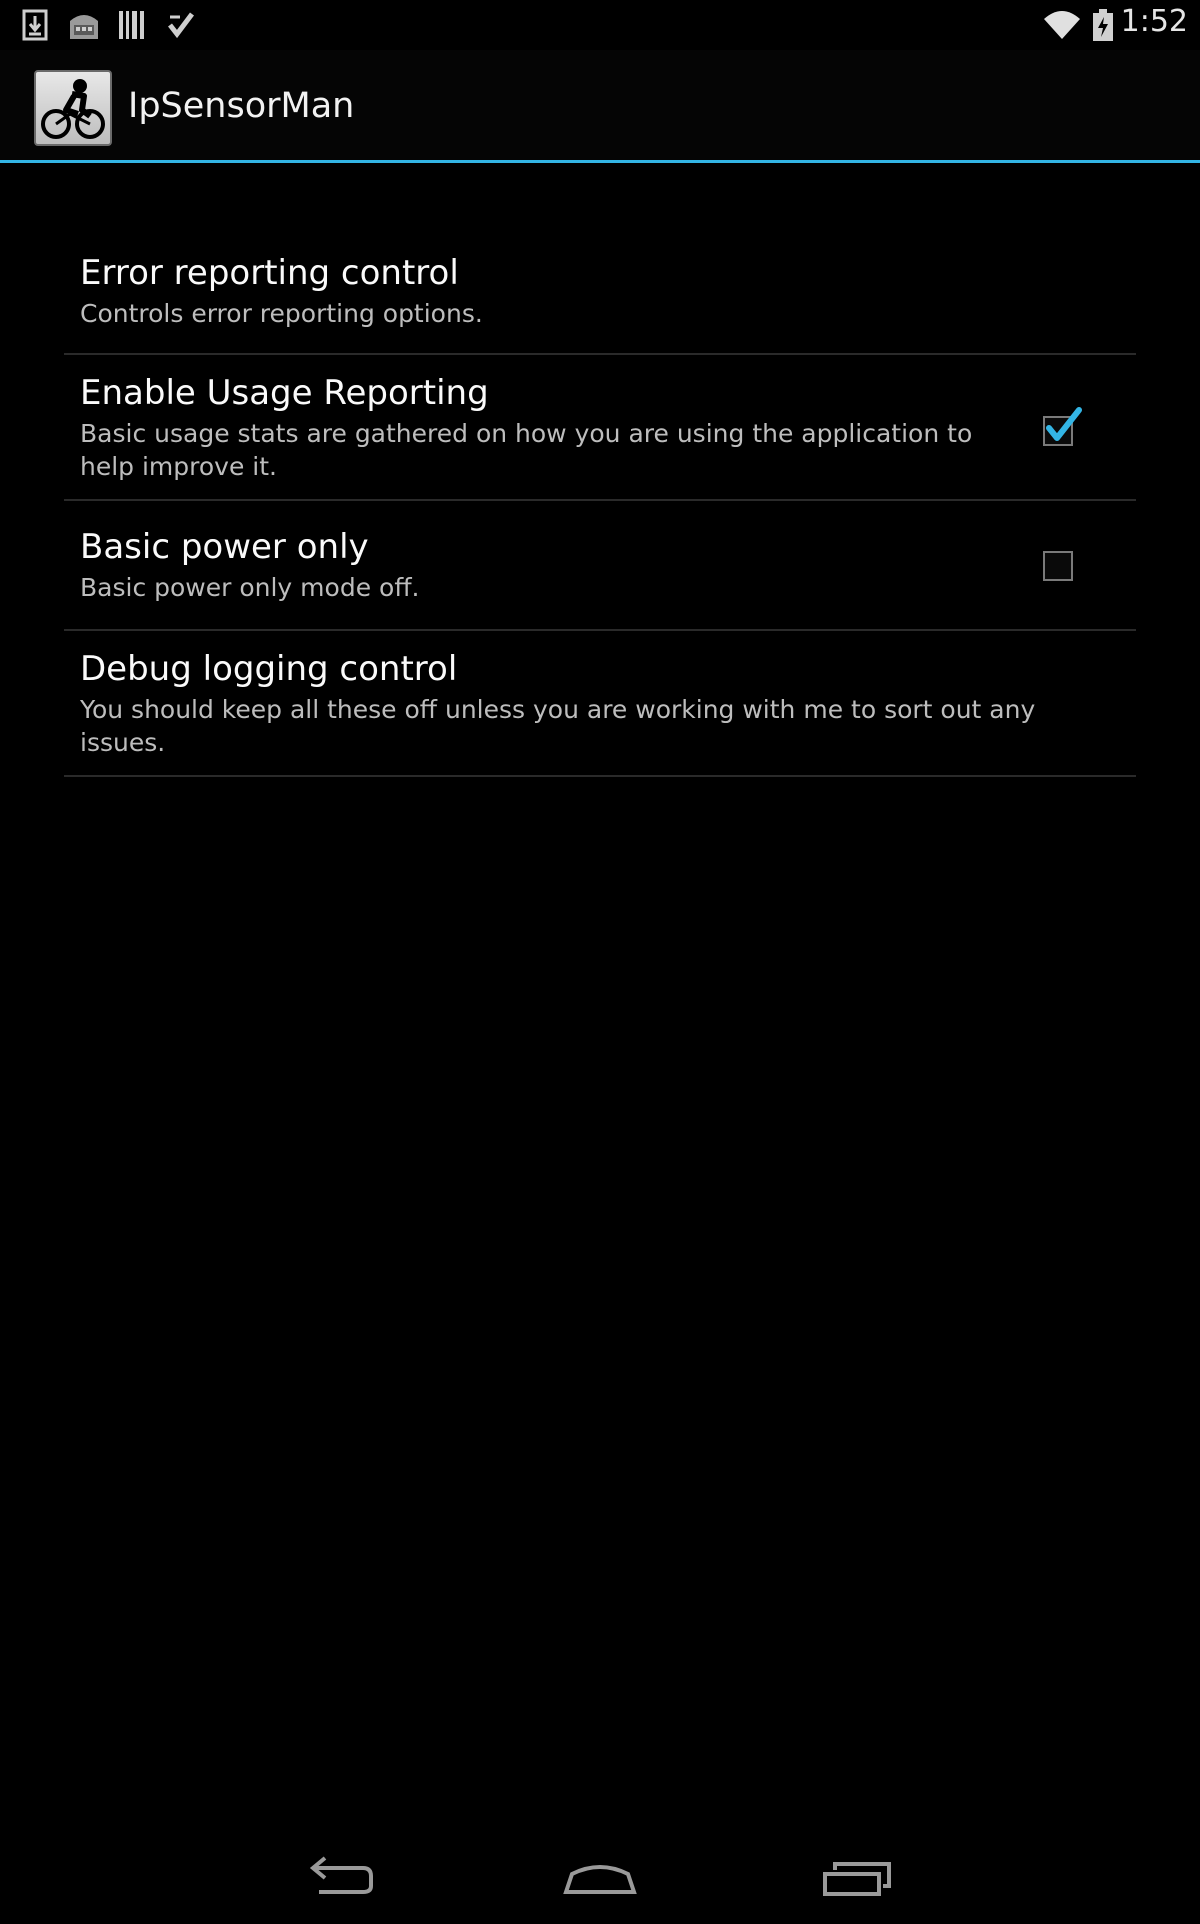 The image size is (1200, 1924). Describe the element at coordinates (132, 25) in the screenshot. I see `barcode-icon` at that location.